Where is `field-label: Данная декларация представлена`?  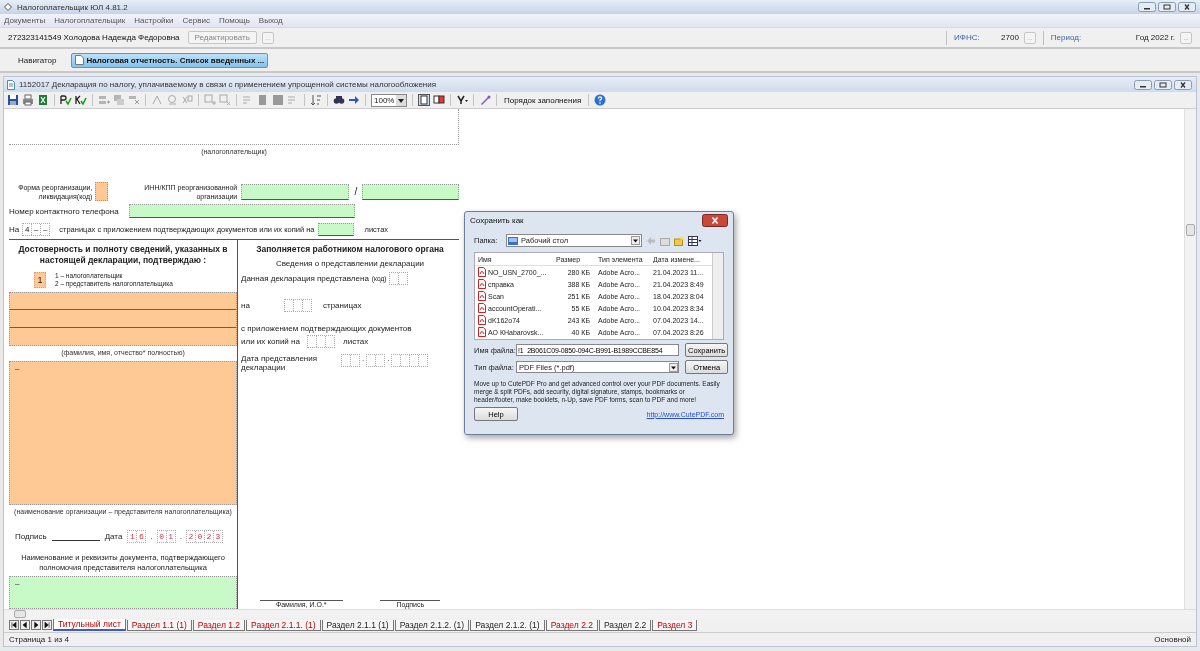 field-label: Данная декларация представлена is located at coordinates (305, 278).